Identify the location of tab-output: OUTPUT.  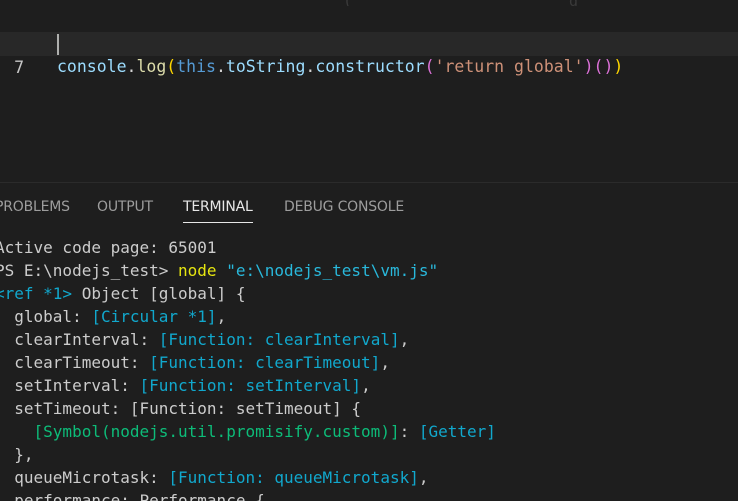
(125, 207).